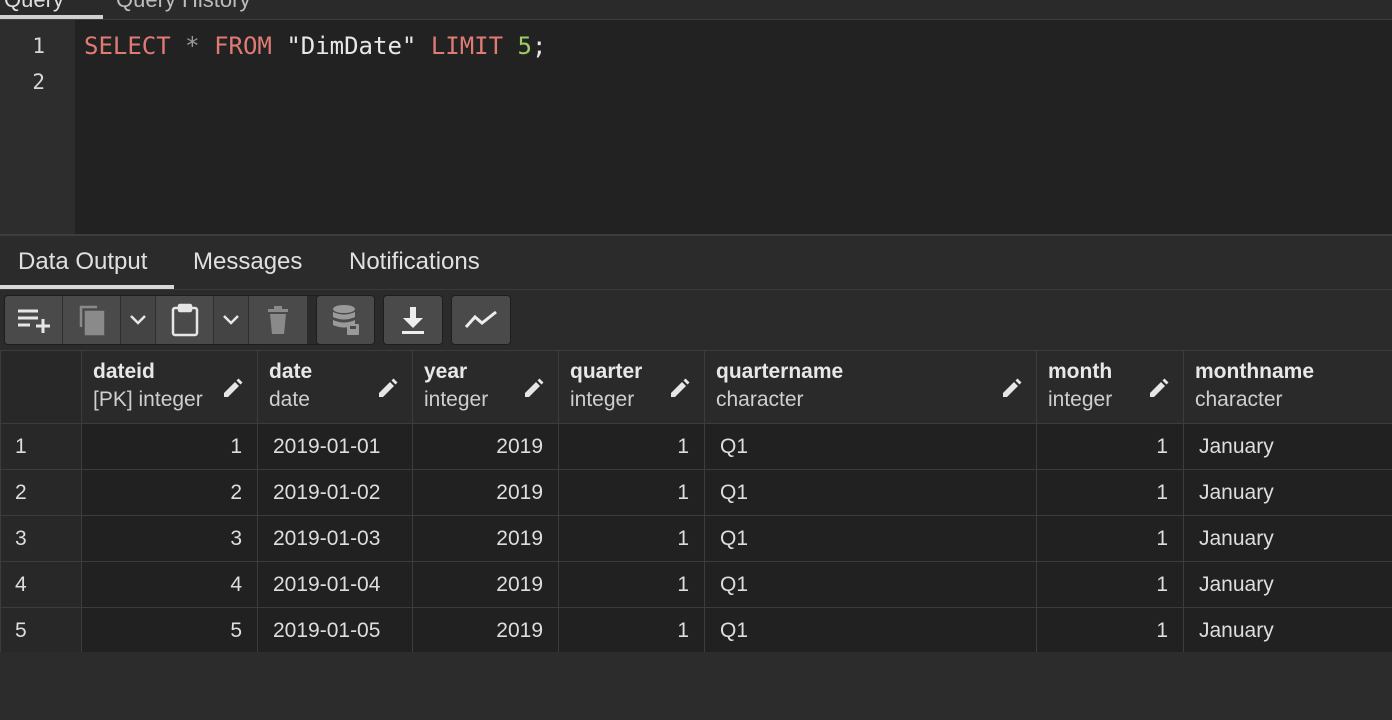 This screenshot has height=720, width=1392. Describe the element at coordinates (335, 446) in the screenshot. I see `cell-date: 2019-01-01` at that location.